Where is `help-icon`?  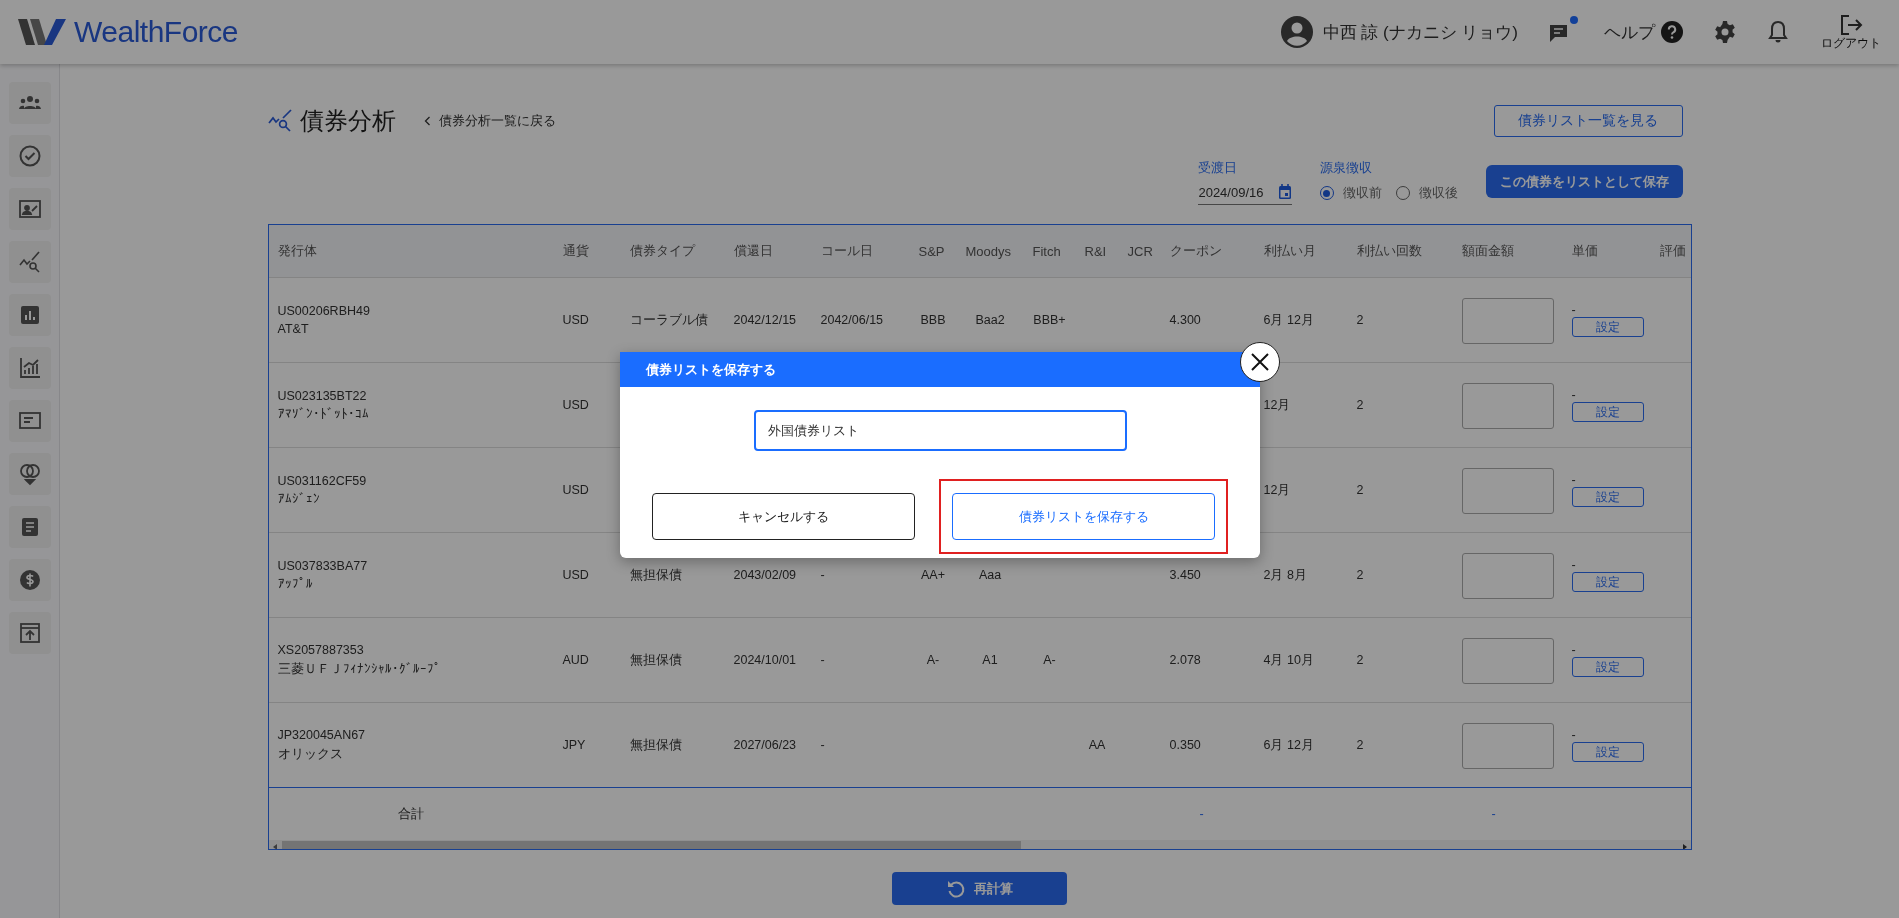
help-icon is located at coordinates (1672, 32).